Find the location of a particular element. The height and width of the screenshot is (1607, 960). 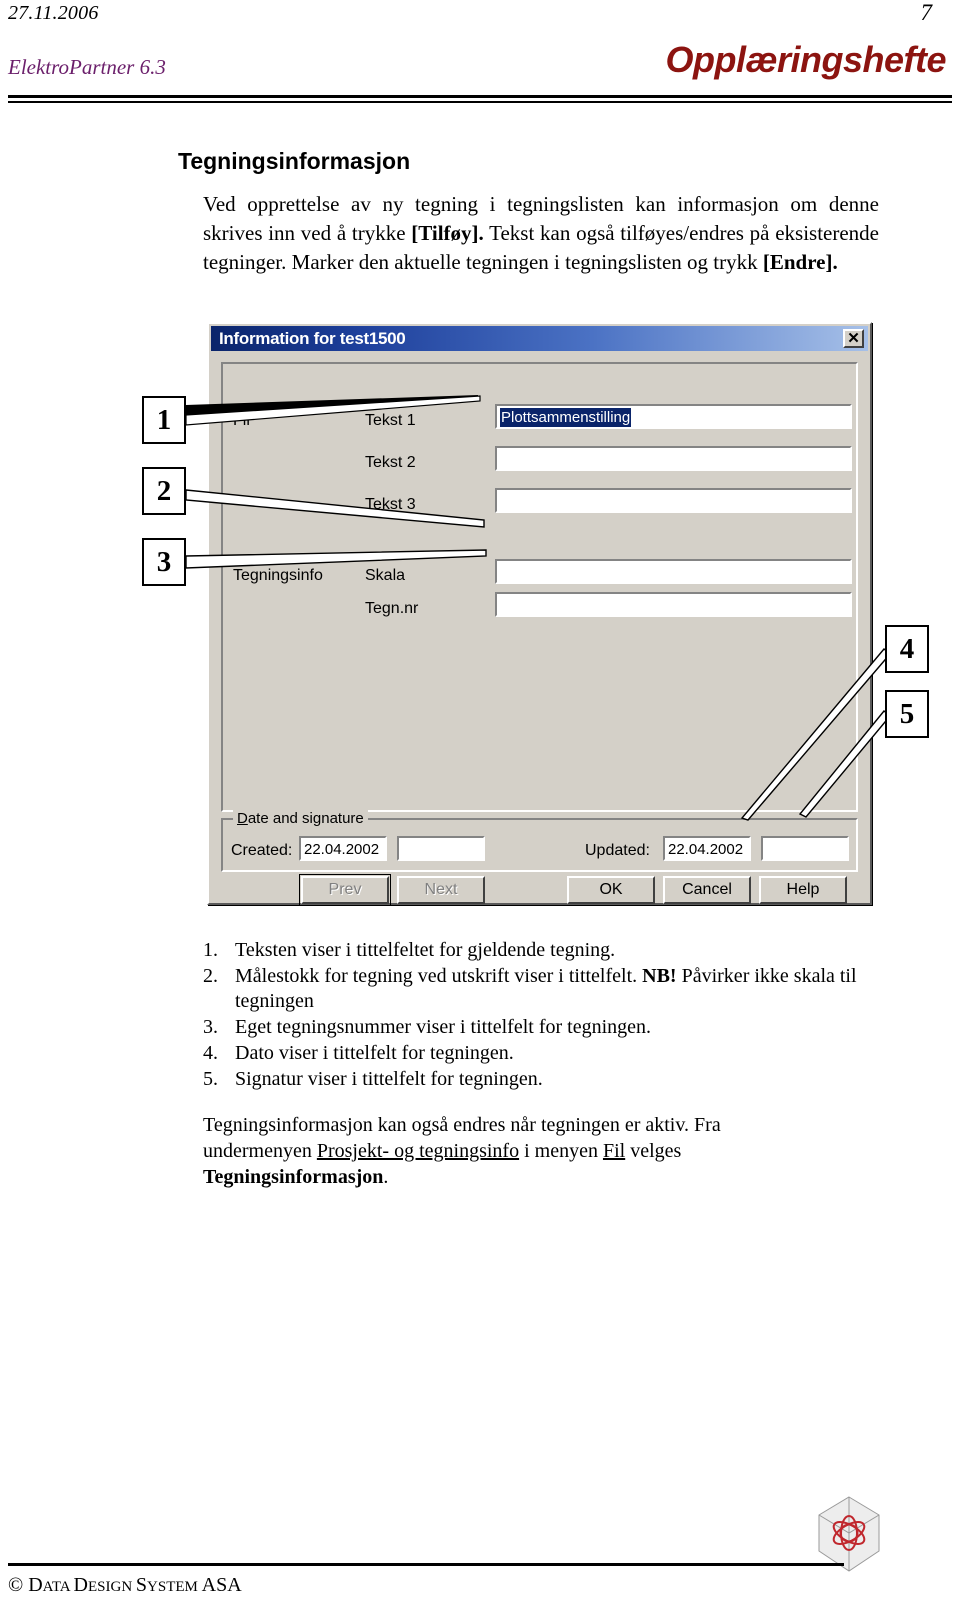

footer-rule is located at coordinates (426, 1564).